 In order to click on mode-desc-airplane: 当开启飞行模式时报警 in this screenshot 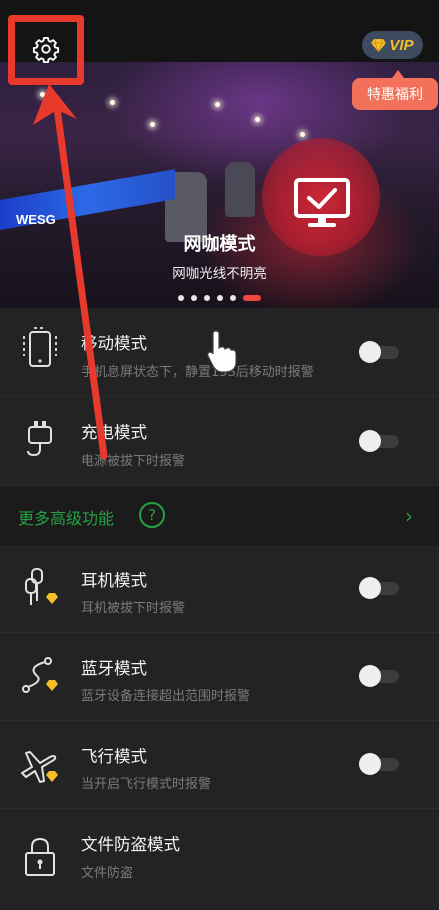, I will do `click(146, 784)`.